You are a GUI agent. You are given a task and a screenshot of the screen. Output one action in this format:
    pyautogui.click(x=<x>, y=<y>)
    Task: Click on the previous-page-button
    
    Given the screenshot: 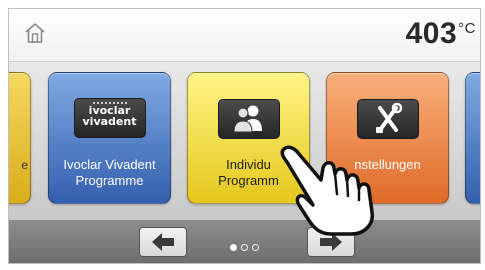 What is the action you would take?
    pyautogui.click(x=163, y=242)
    